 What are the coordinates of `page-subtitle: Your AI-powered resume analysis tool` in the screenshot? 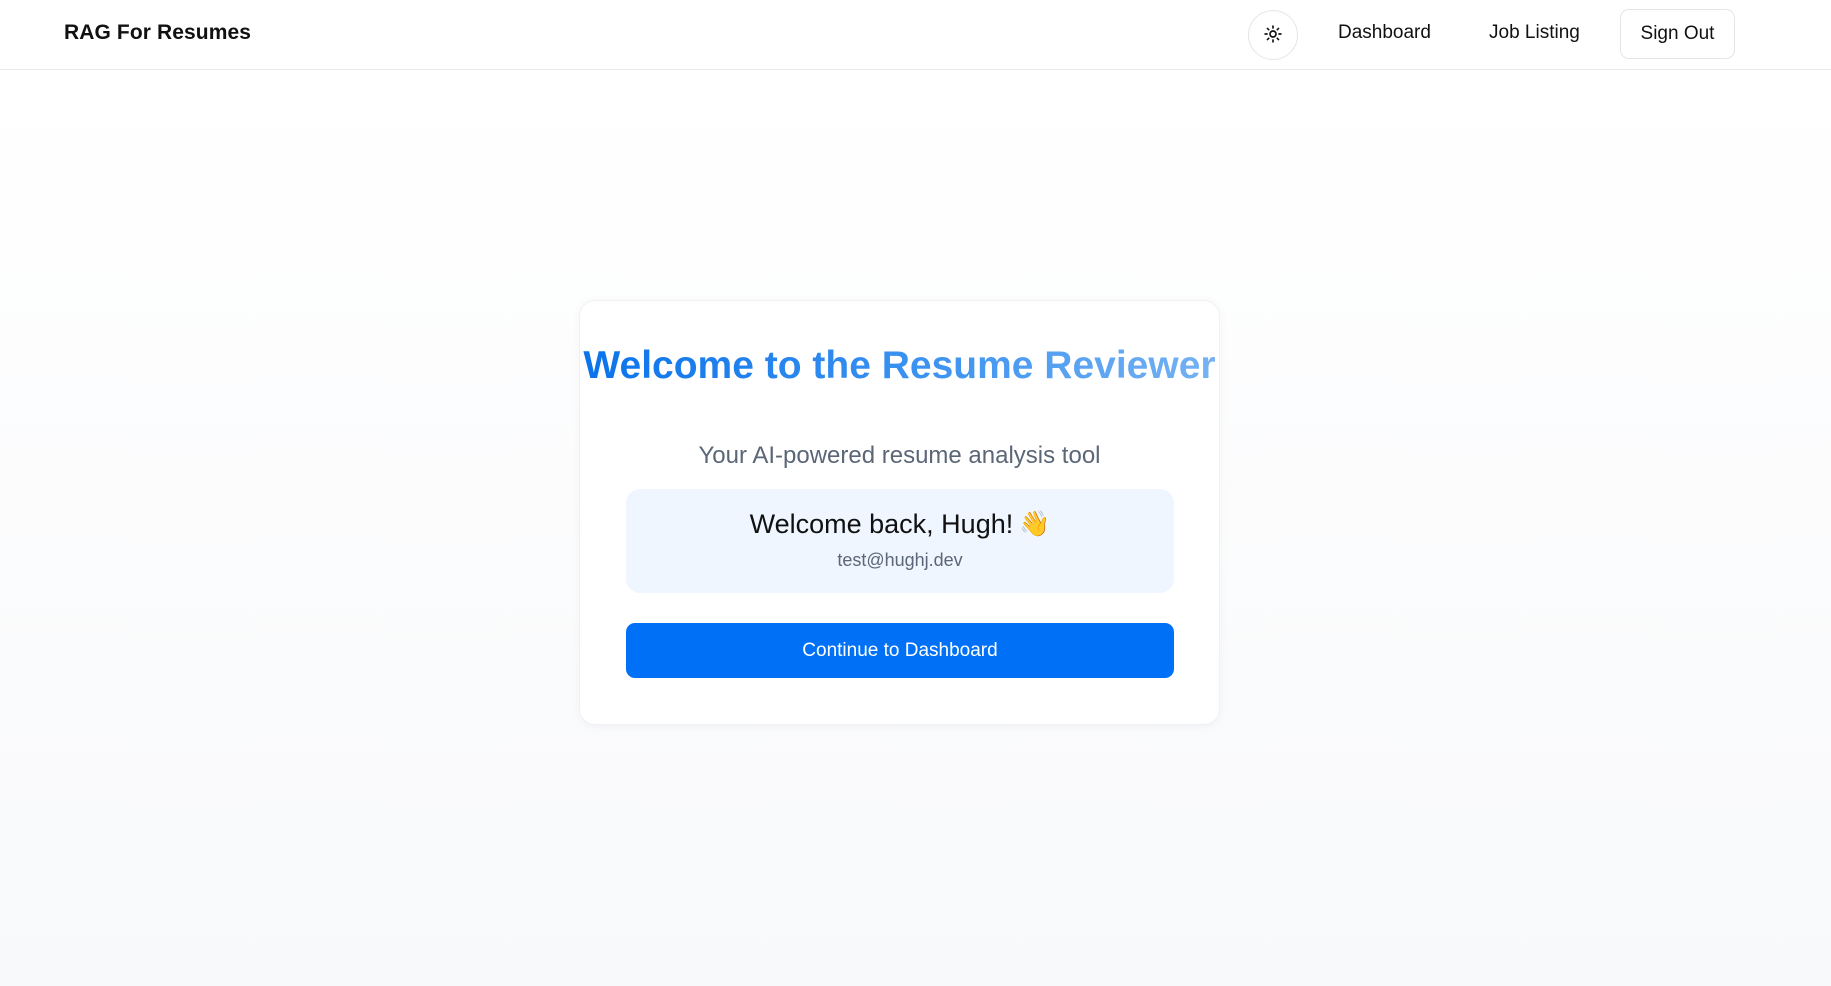 It's located at (899, 455).